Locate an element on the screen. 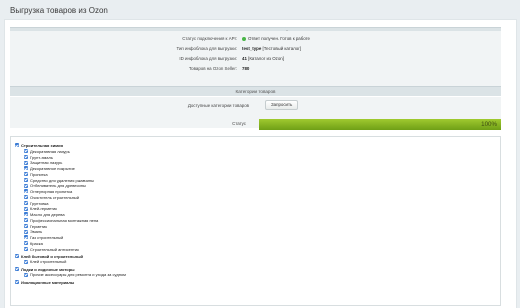 The height and width of the screenshot is (308, 520). api-status-value: Ответ получен. Готов к работе is located at coordinates (276, 39).